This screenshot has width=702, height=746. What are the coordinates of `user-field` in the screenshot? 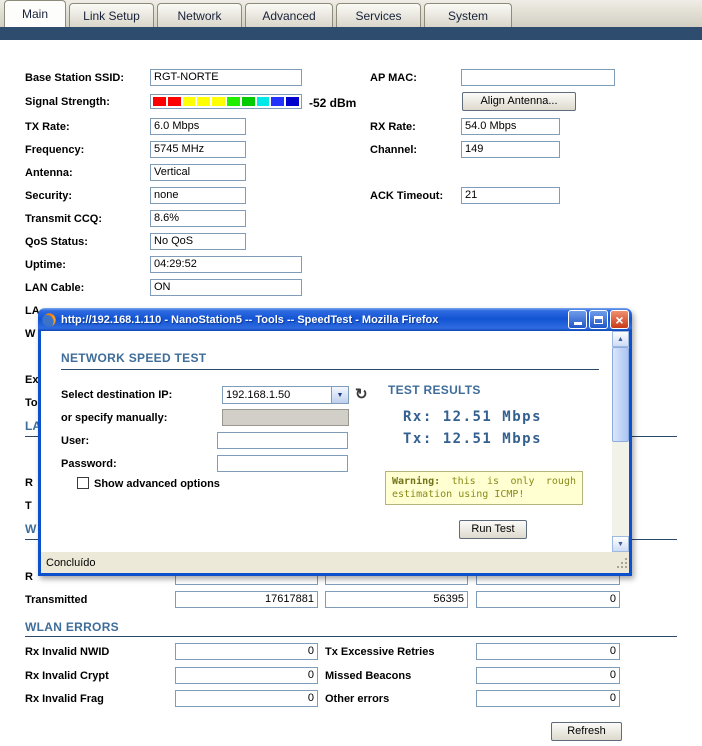 It's located at (282, 440).